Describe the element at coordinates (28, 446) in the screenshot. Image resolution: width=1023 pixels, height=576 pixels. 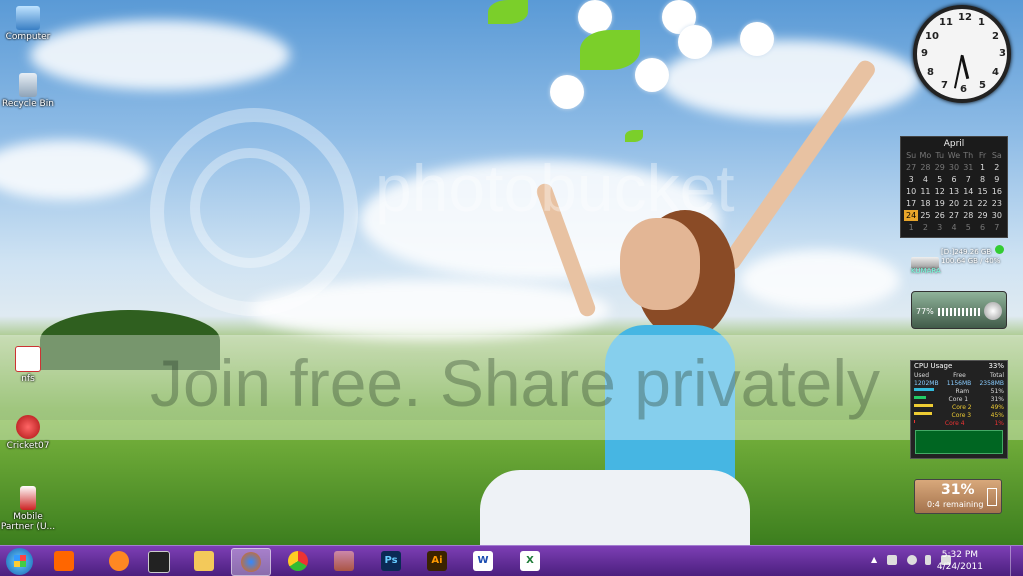
I see `desktop-icon-label: Cricket07` at that location.